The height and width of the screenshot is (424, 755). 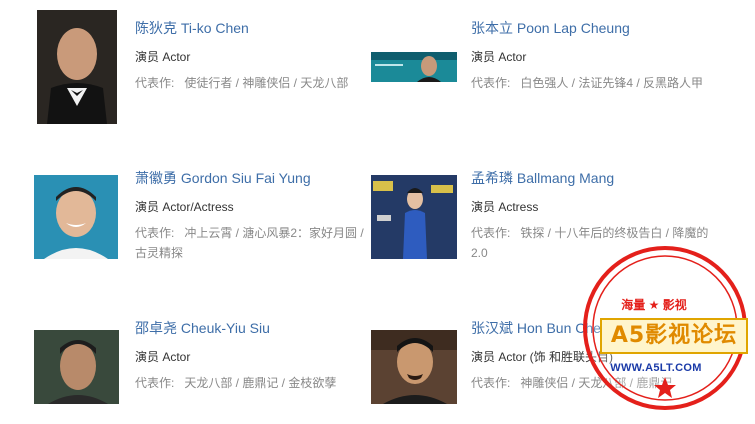 I want to click on watermark-main-text: A5影视论坛, so click(x=674, y=336).